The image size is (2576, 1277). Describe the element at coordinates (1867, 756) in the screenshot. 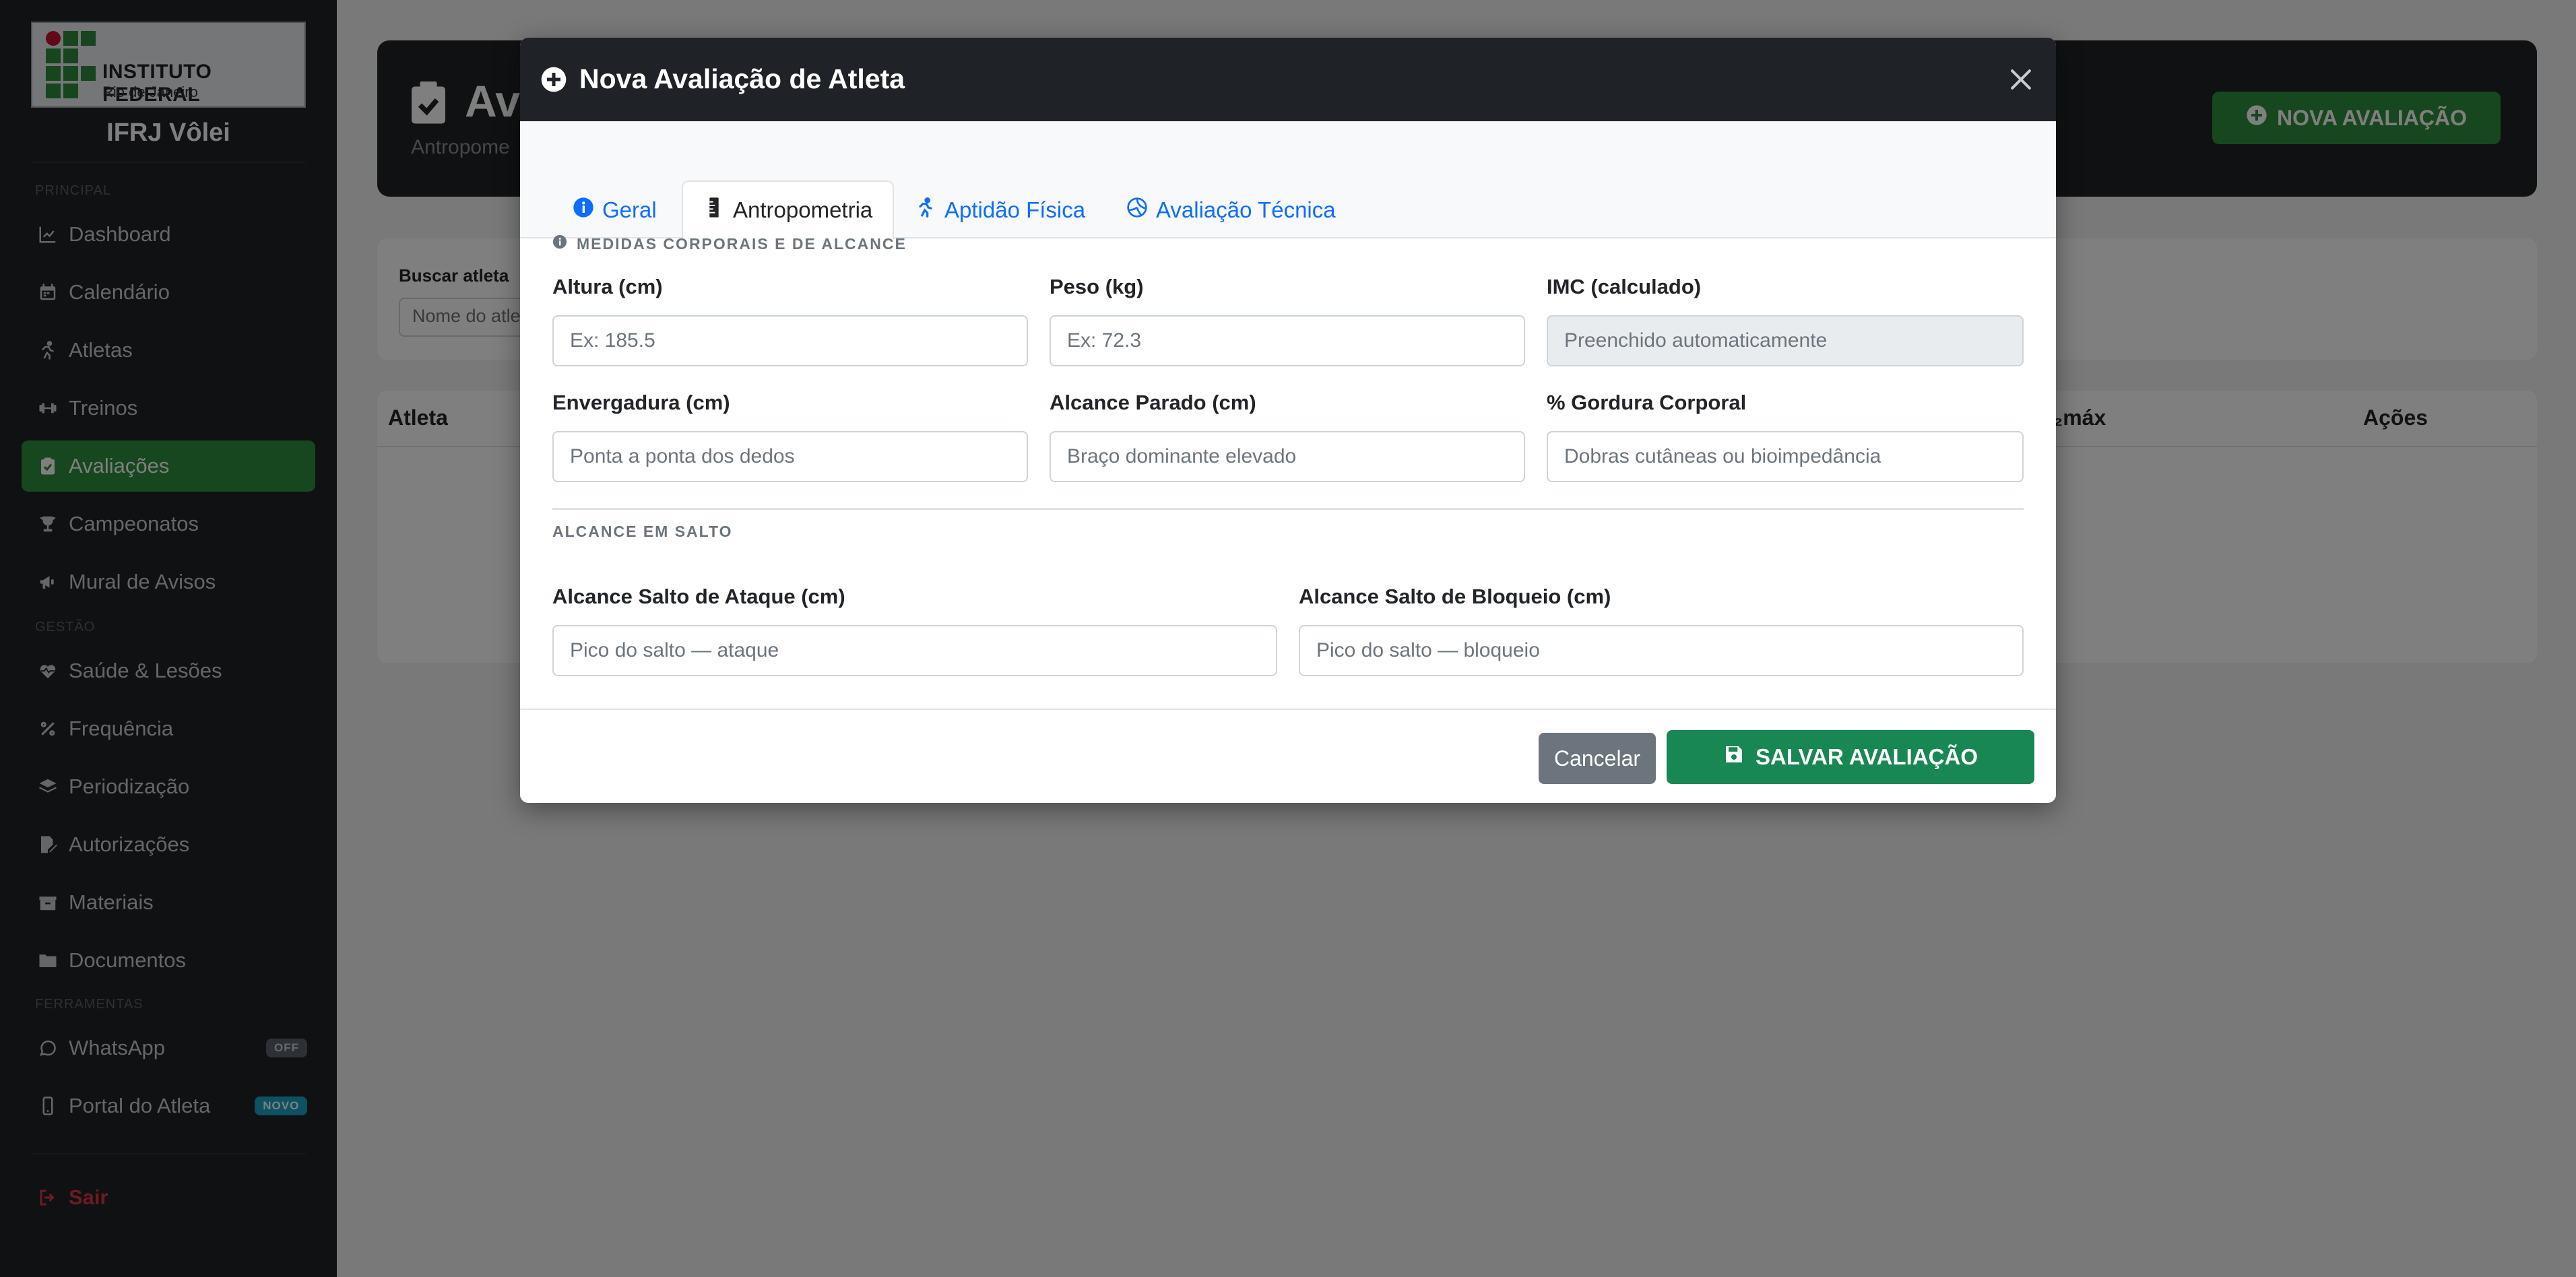

I see `save-evaluation-label: SALVAR AVALIAÇÃO` at that location.